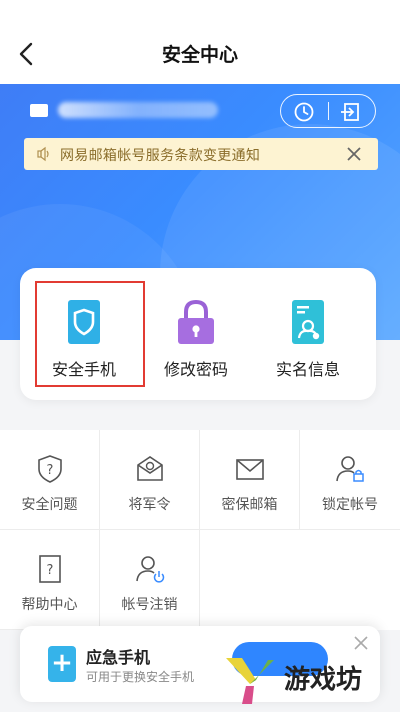 Image resolution: width=400 pixels, height=712 pixels. Describe the element at coordinates (160, 156) in the screenshot. I see `notice-text: 网易邮箱帐号服务条款变更通知` at that location.